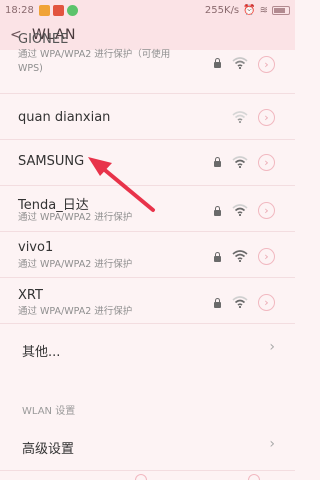 The image size is (320, 480). What do you see at coordinates (30, 295) in the screenshot?
I see `network-name: XRT` at bounding box center [30, 295].